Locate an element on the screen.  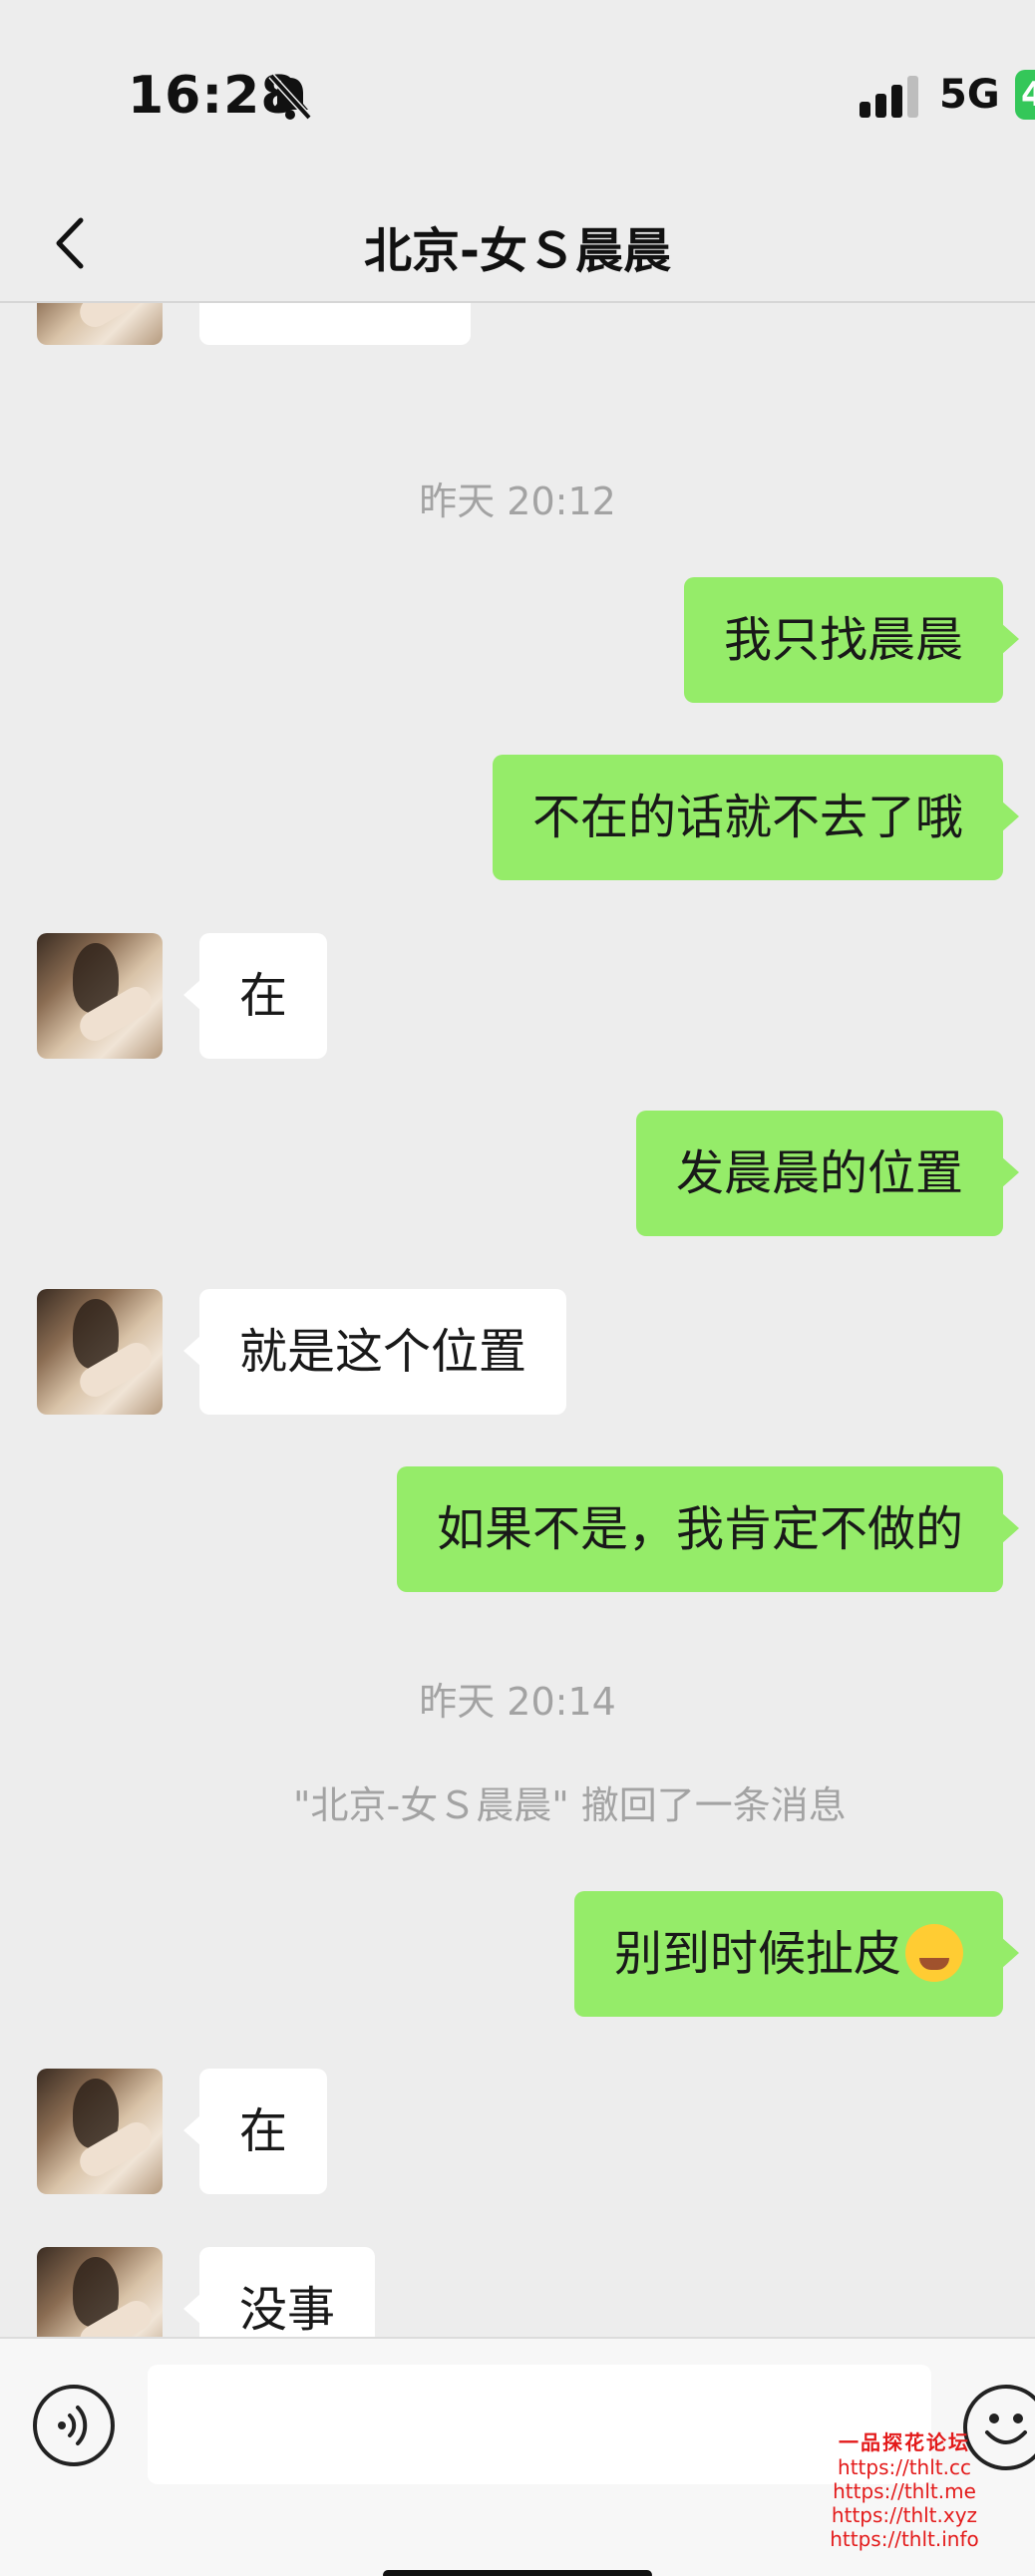
watermark-link: https://thlt.cc is located at coordinates (905, 2467).